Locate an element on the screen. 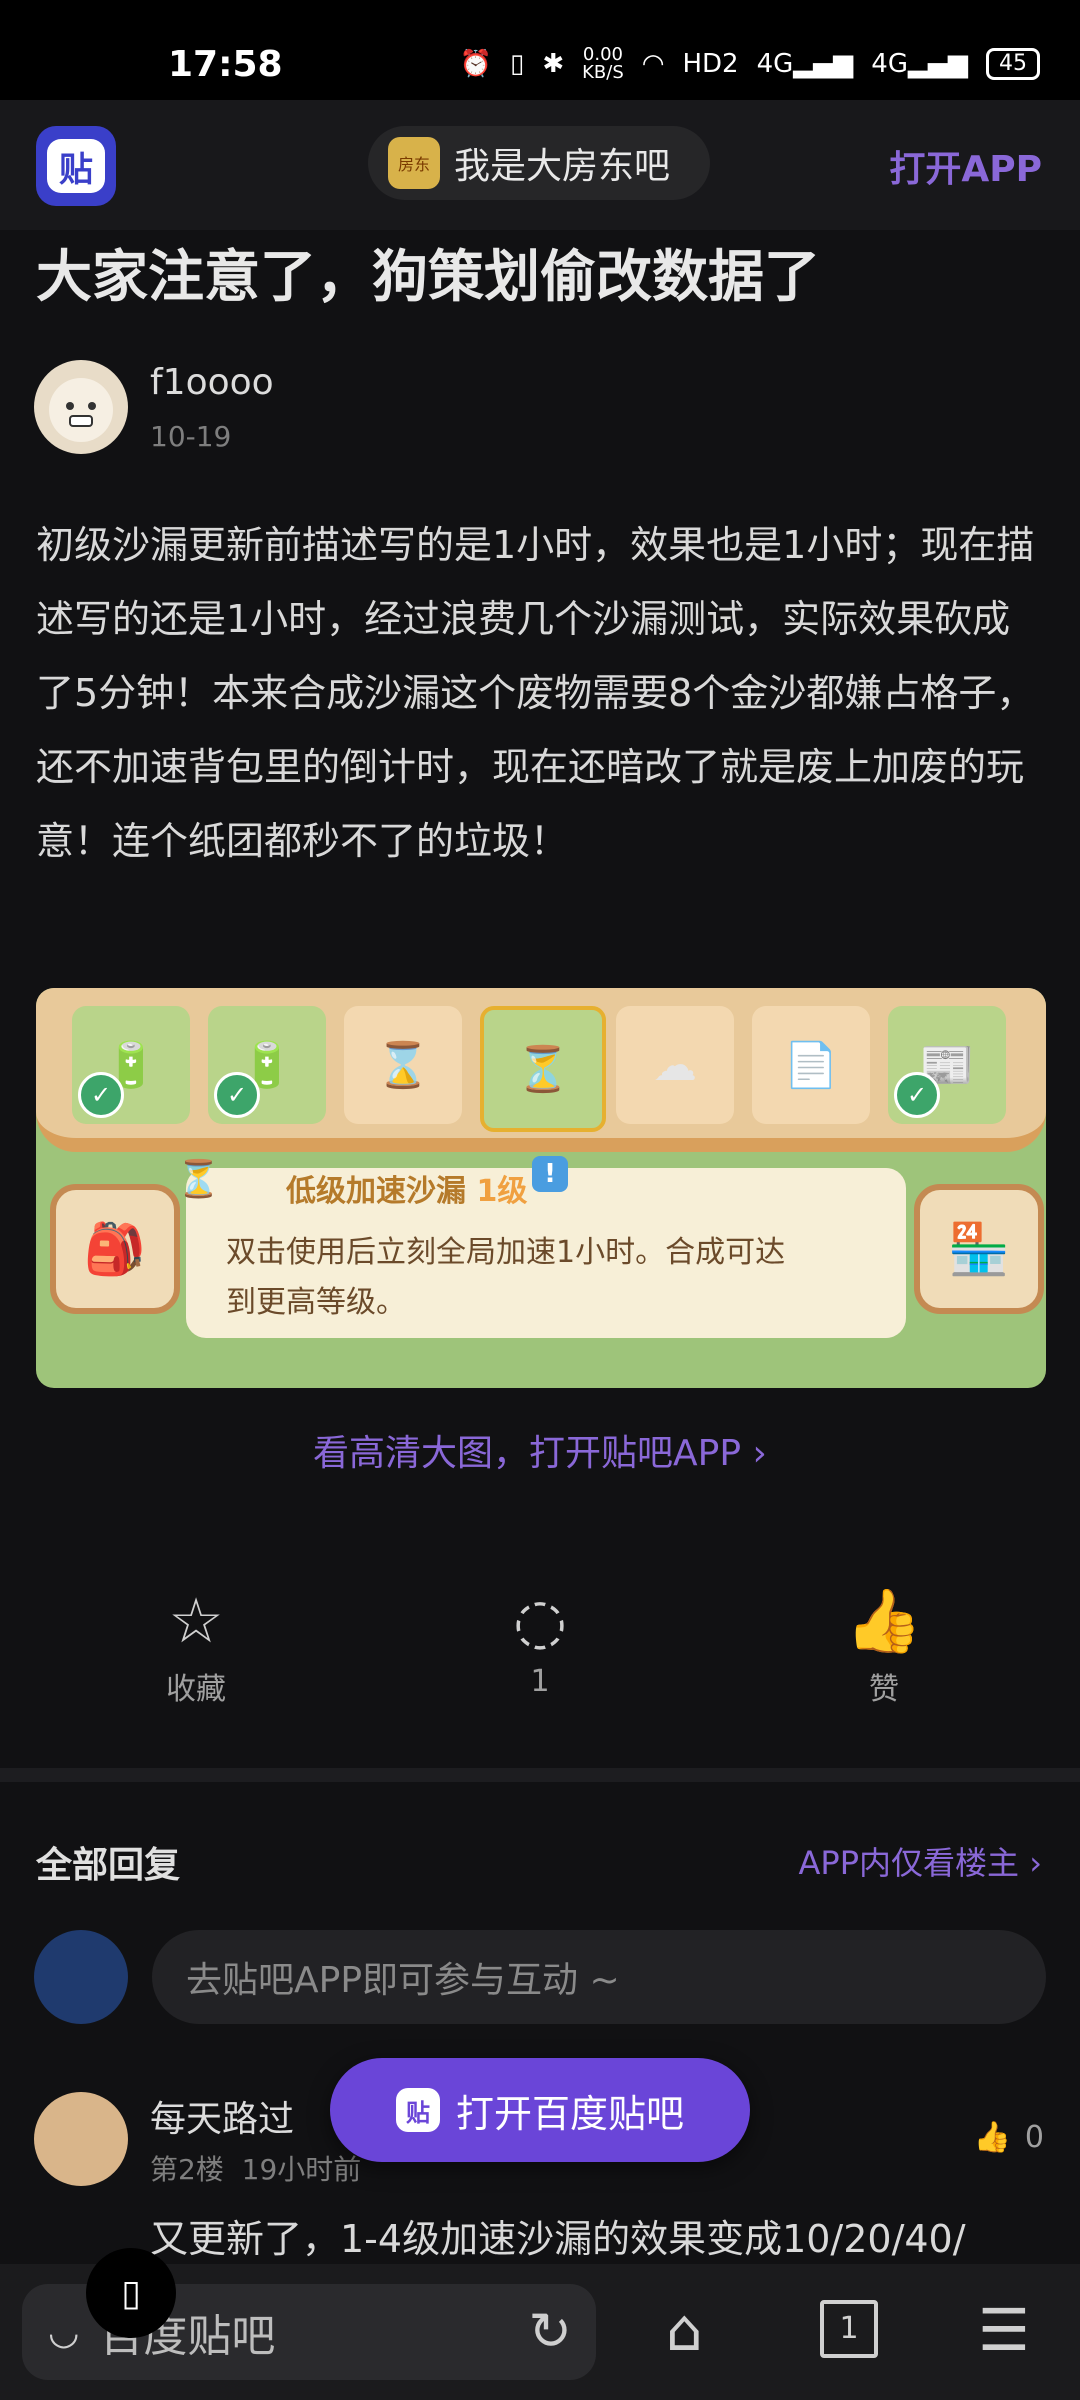 The image size is (1080, 2400). shop-icon: 🏪 is located at coordinates (979, 1249).